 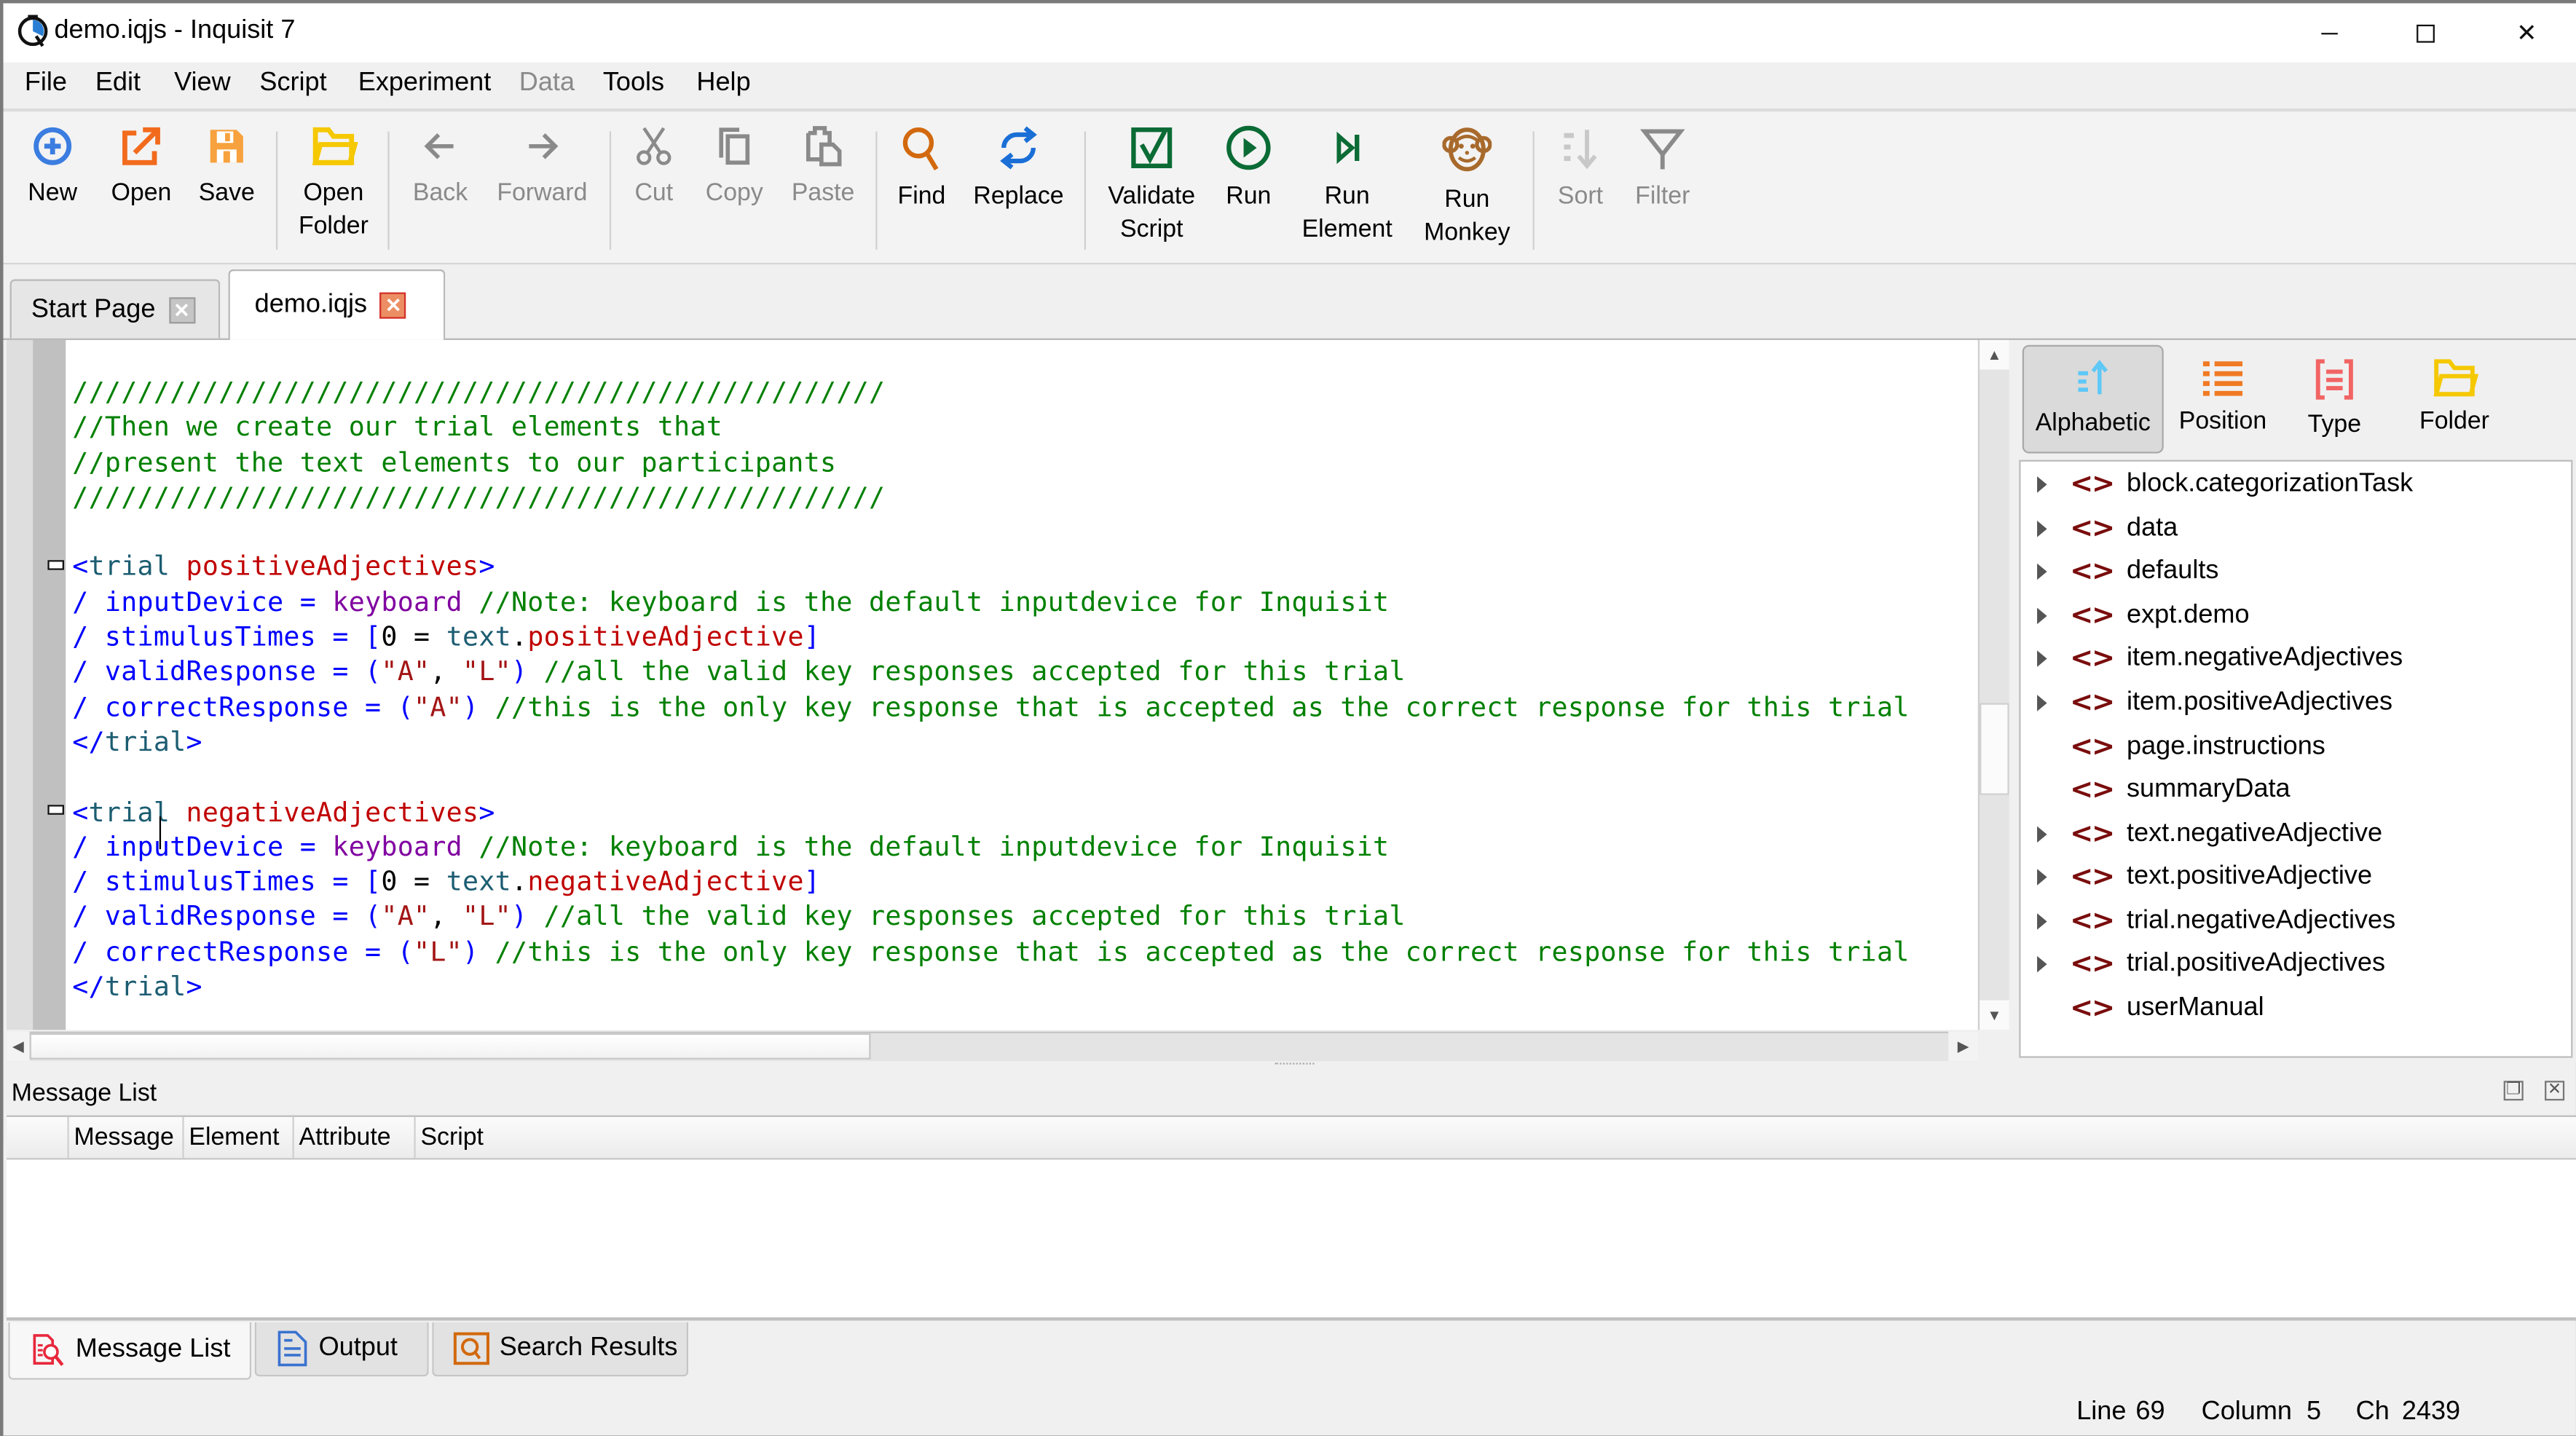 What do you see at coordinates (990, 811) in the screenshot?
I see `code-line: <trial negativeAdjectives>` at bounding box center [990, 811].